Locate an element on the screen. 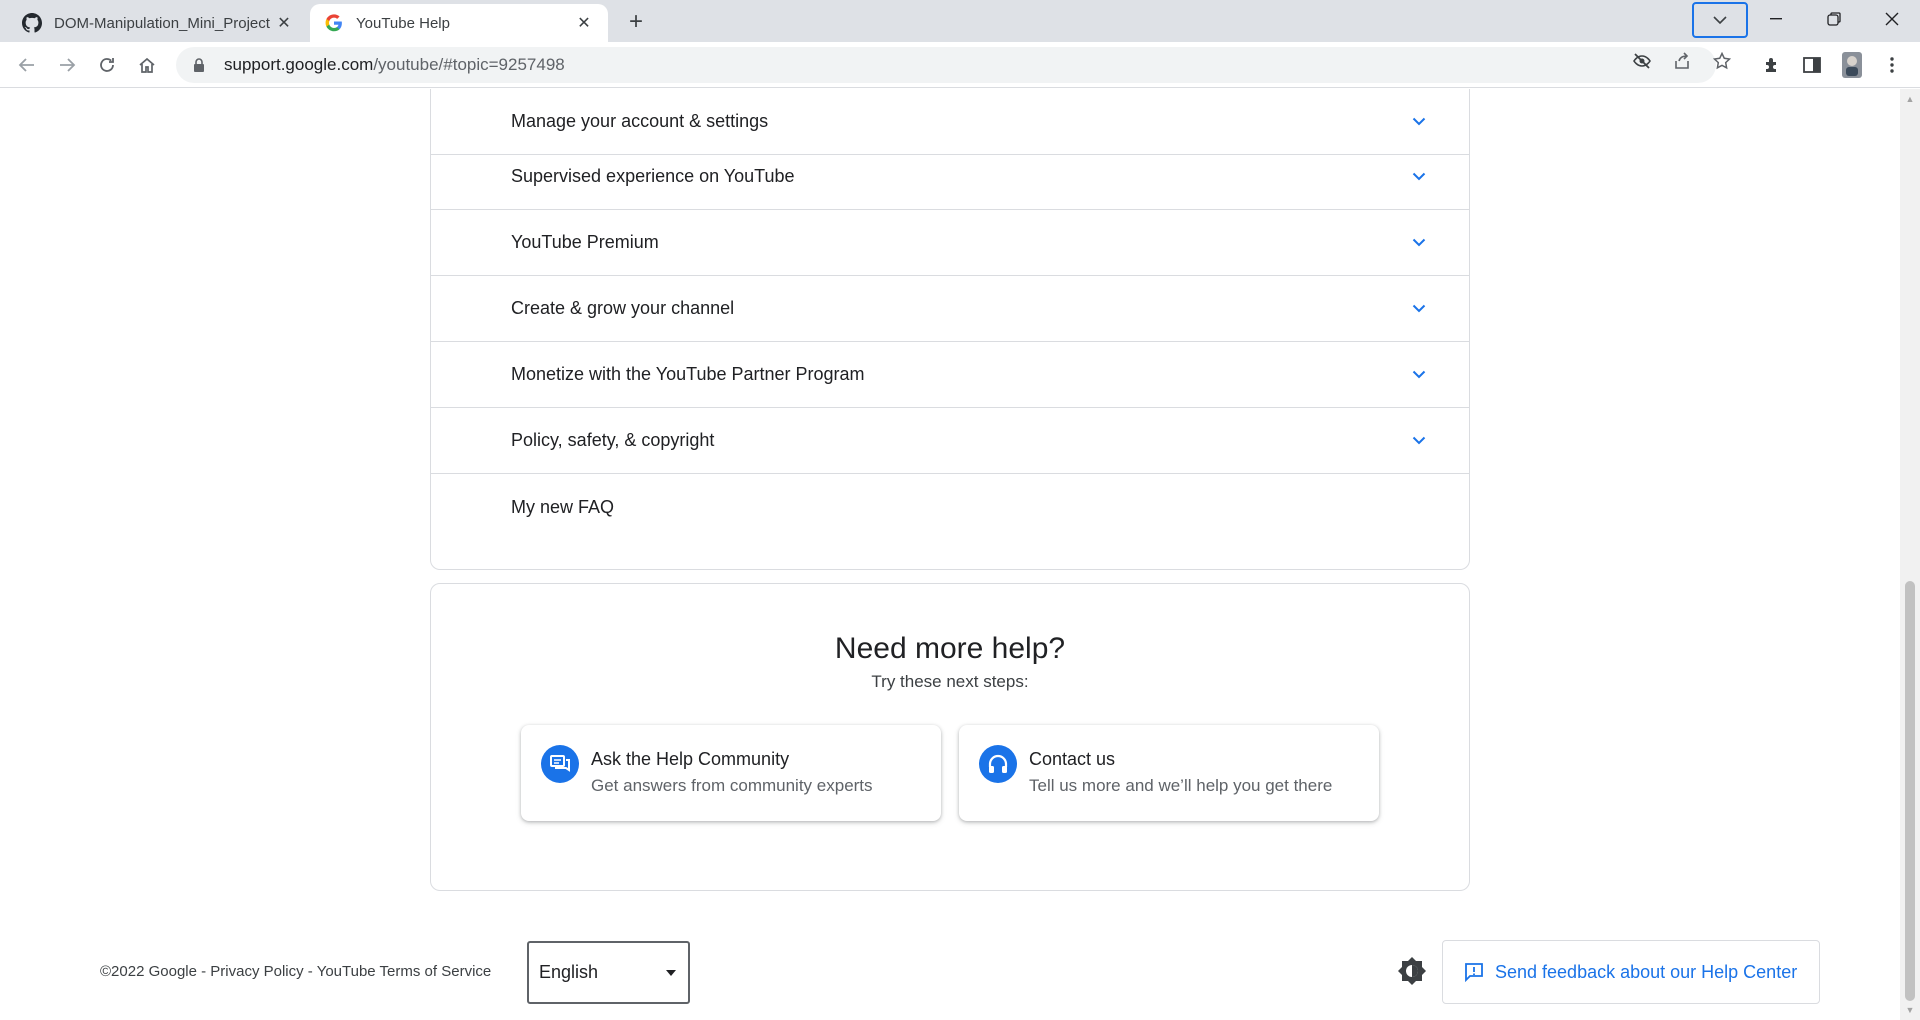  eye-off-icon is located at coordinates (1642, 61).